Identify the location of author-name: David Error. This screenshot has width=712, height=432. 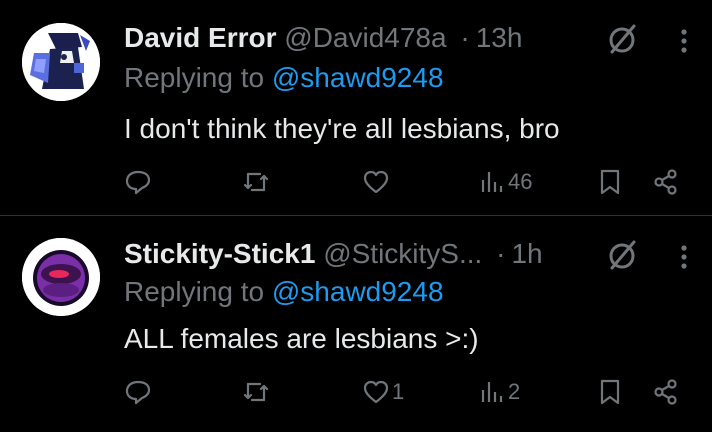
(200, 37).